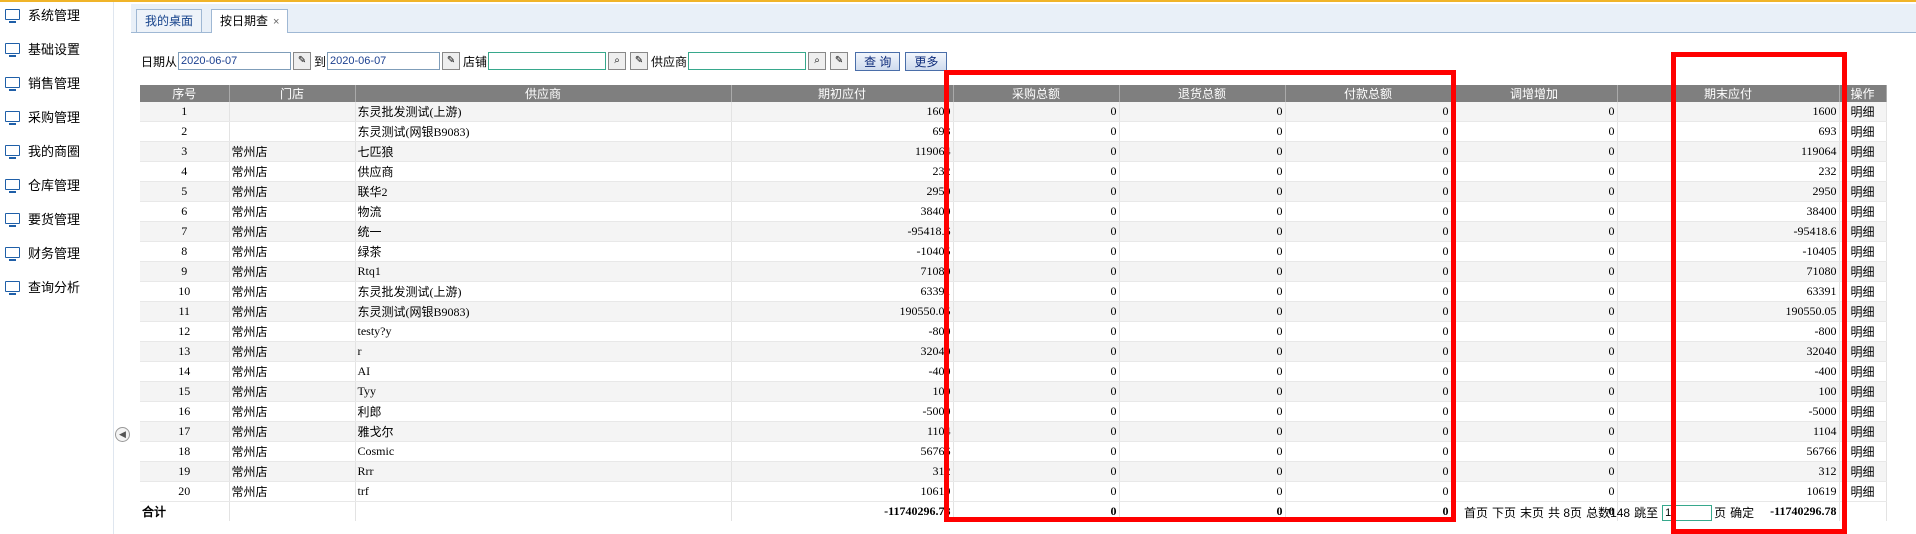 This screenshot has width=1916, height=534. Describe the element at coordinates (42, 48) in the screenshot. I see `sidebar-item: 基础设置` at that location.